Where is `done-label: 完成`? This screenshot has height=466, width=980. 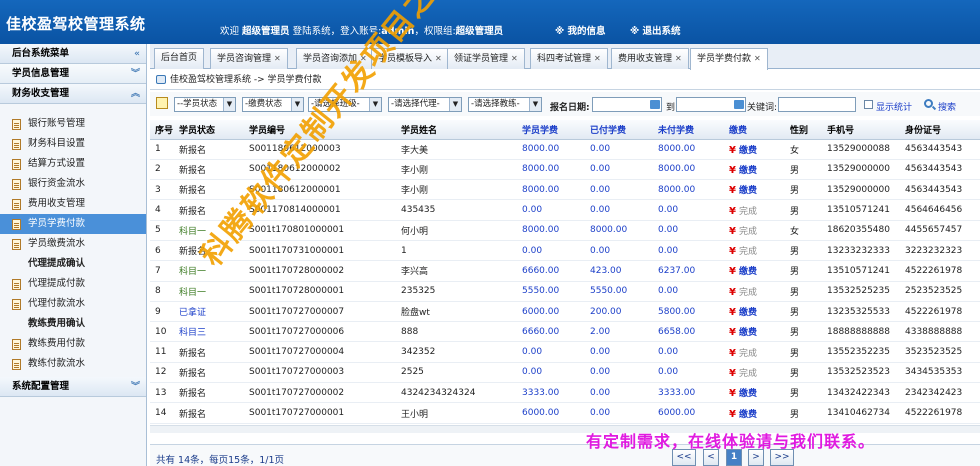
done-label: 完成 is located at coordinates (747, 231).